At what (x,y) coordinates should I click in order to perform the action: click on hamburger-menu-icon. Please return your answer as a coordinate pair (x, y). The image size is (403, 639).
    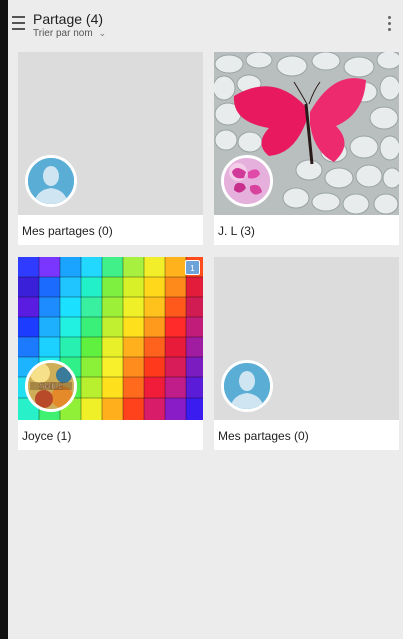
    Looking at the image, I should click on (18, 24).